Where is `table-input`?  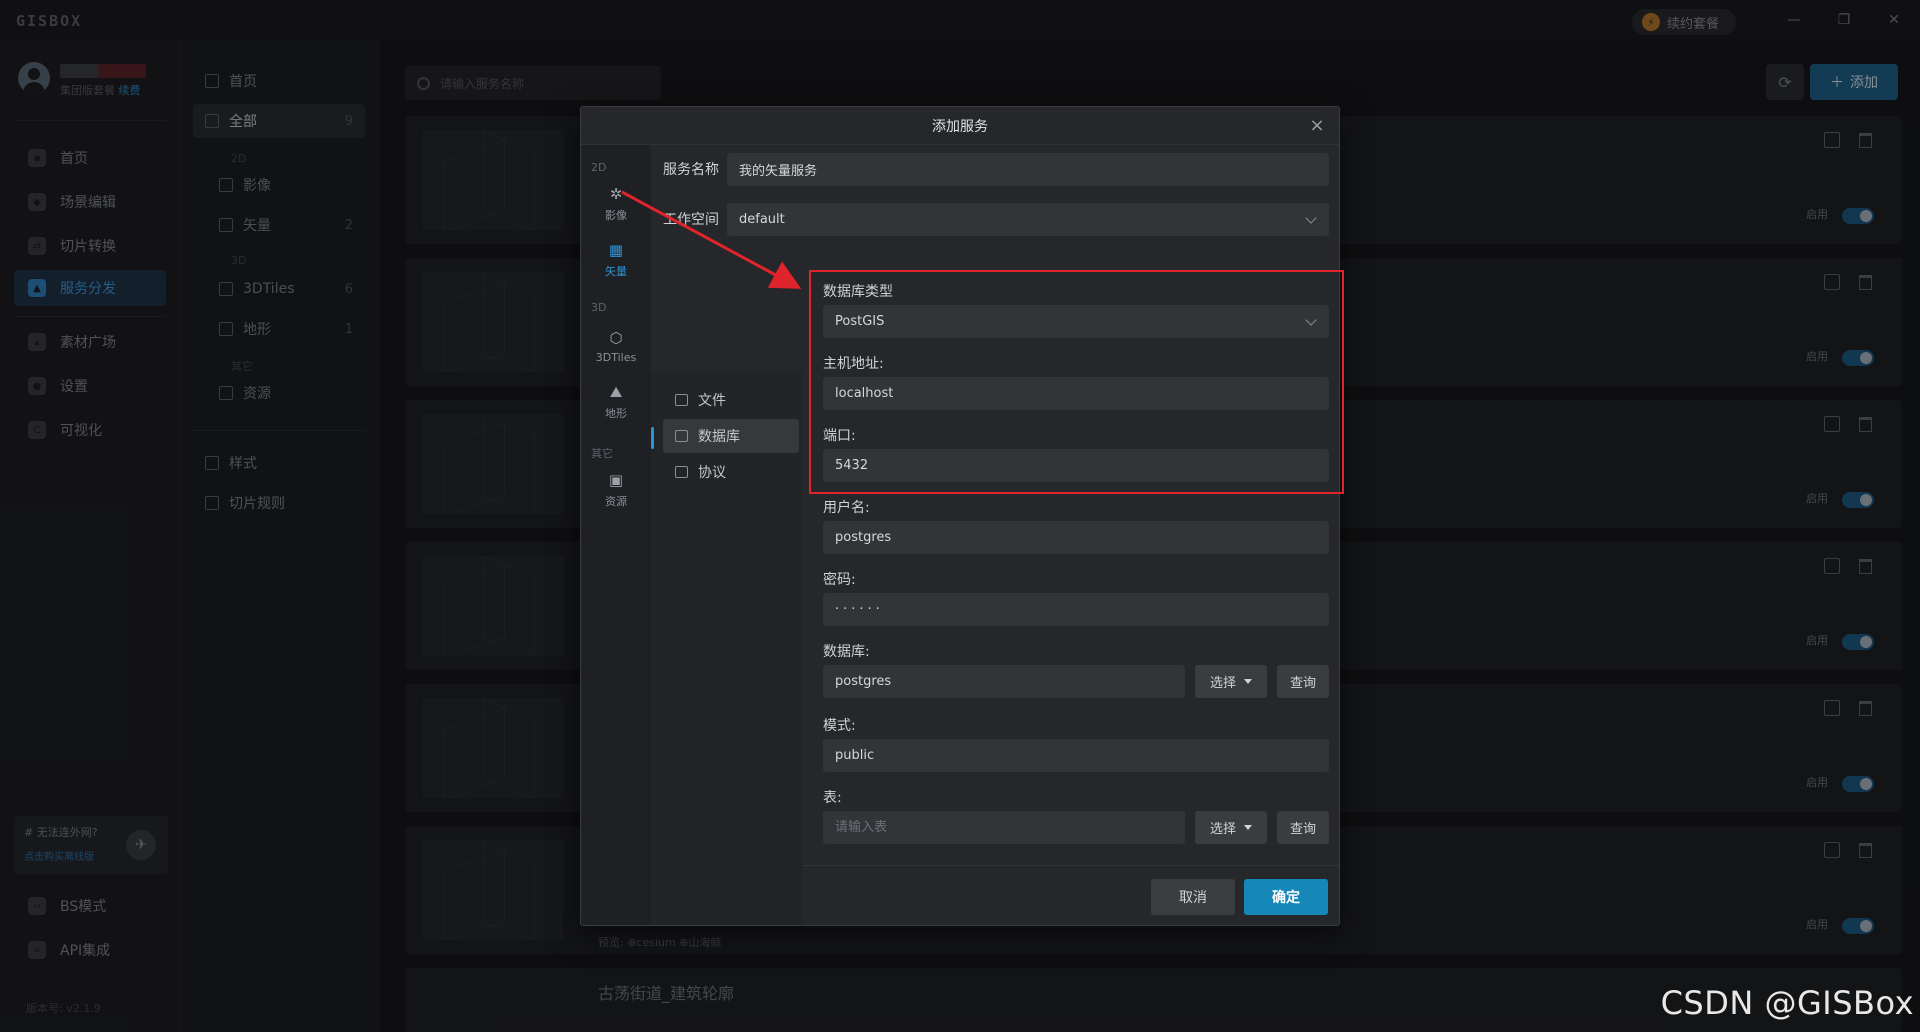
table-input is located at coordinates (1004, 827).